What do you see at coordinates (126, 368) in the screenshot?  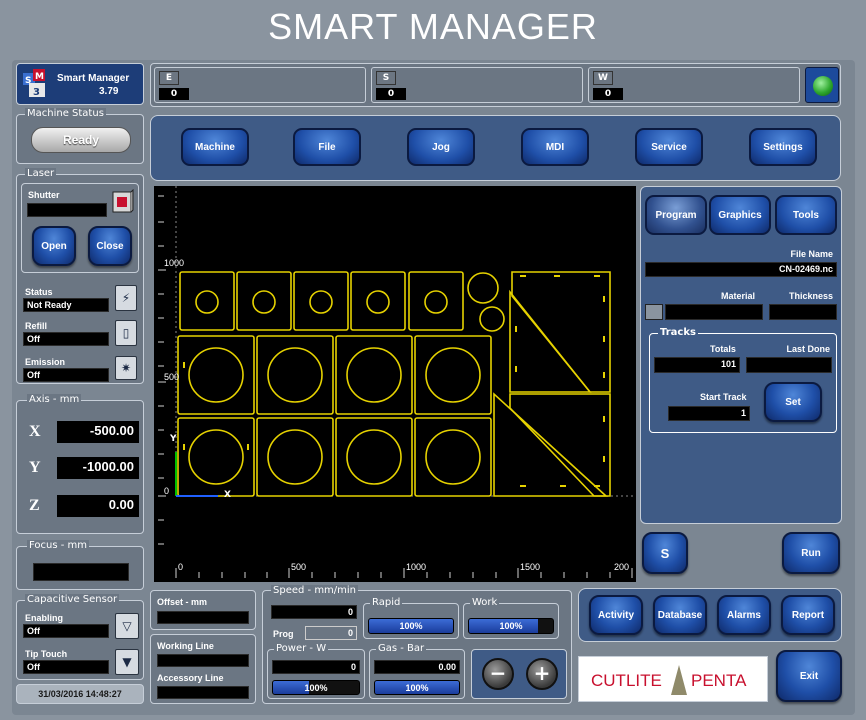 I see `emission-star-icon: ✷` at bounding box center [126, 368].